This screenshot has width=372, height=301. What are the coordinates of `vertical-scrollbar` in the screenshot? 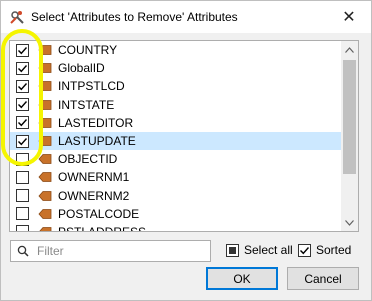 It's located at (349, 136).